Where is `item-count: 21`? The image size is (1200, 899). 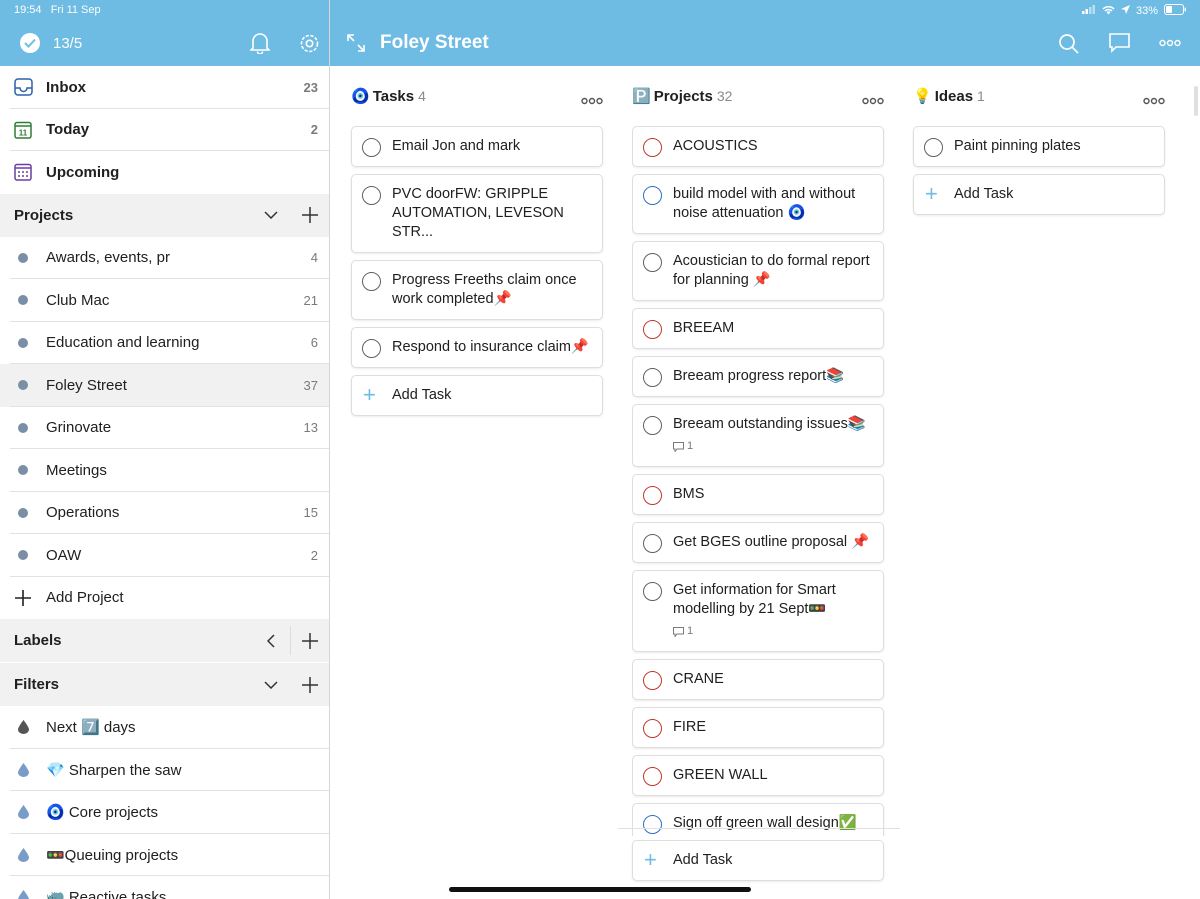
item-count: 21 is located at coordinates (310, 300).